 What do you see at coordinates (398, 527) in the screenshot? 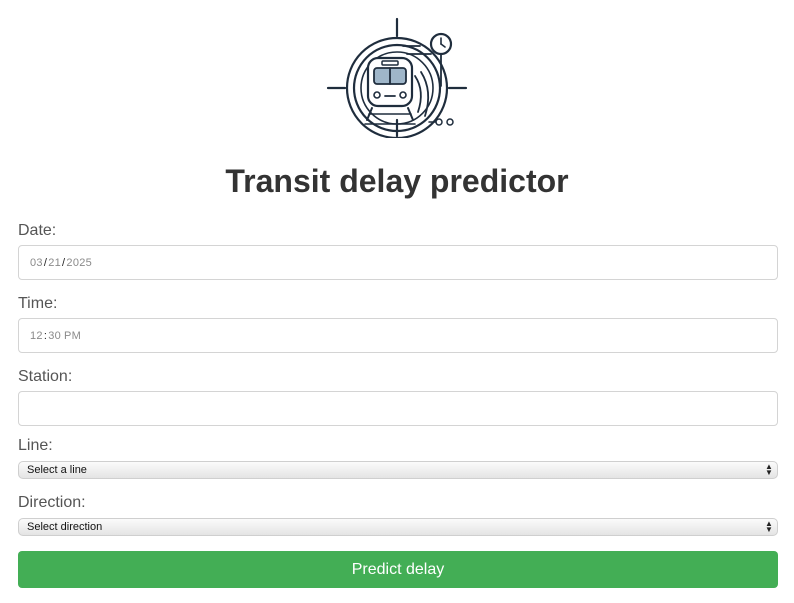
I see `direction-select: Select direction ▲ ▼` at bounding box center [398, 527].